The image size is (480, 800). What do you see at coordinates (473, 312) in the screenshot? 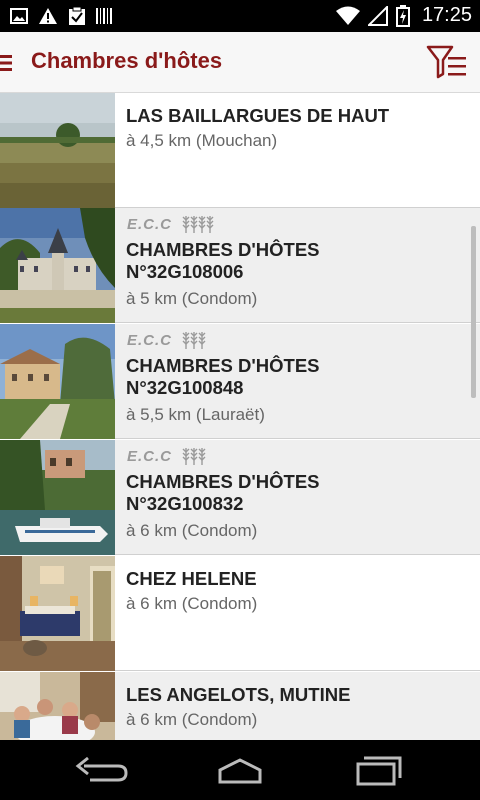
I see `scrollbar` at bounding box center [473, 312].